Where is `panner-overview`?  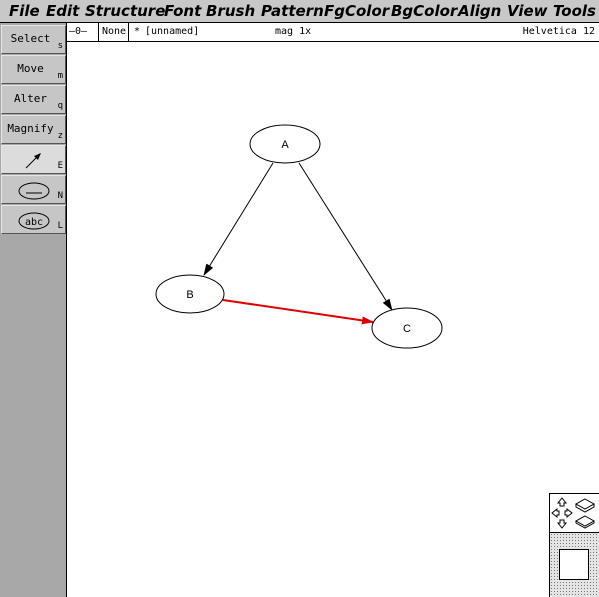 panner-overview is located at coordinates (574, 565).